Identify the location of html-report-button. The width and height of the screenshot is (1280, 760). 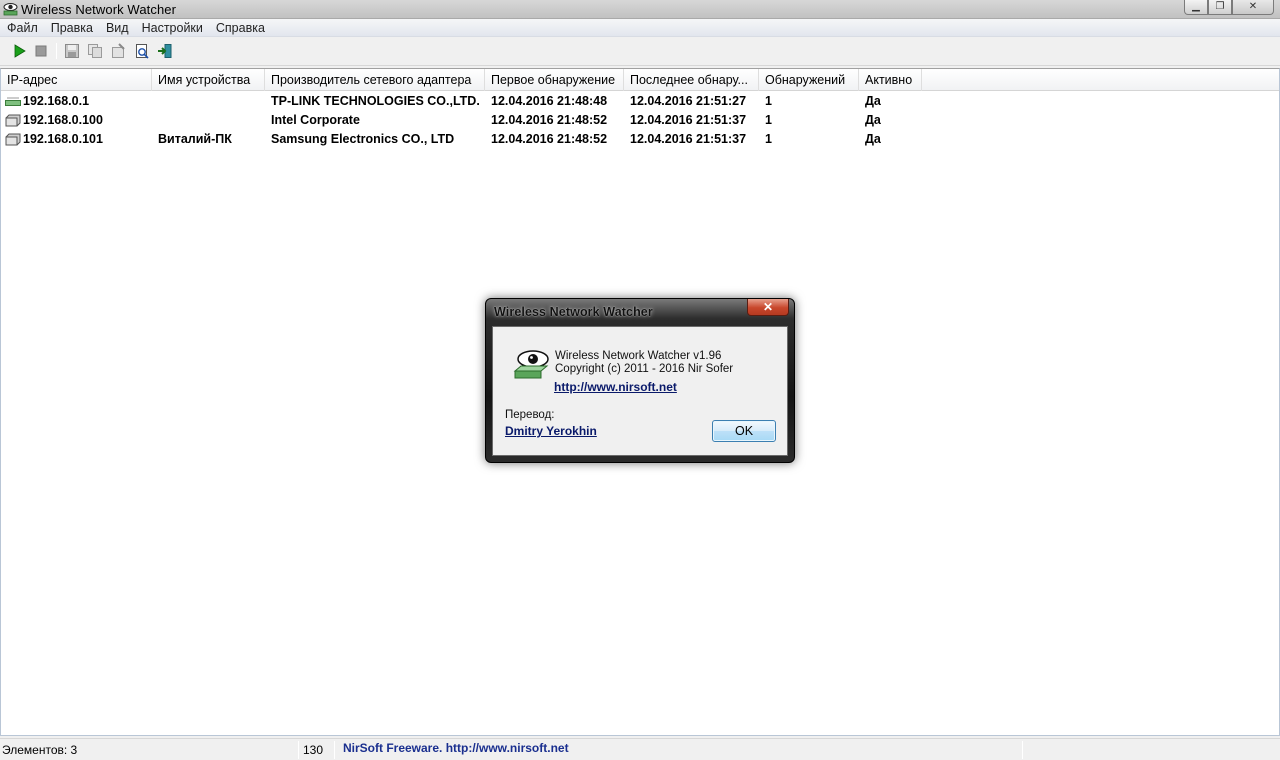
(142, 51).